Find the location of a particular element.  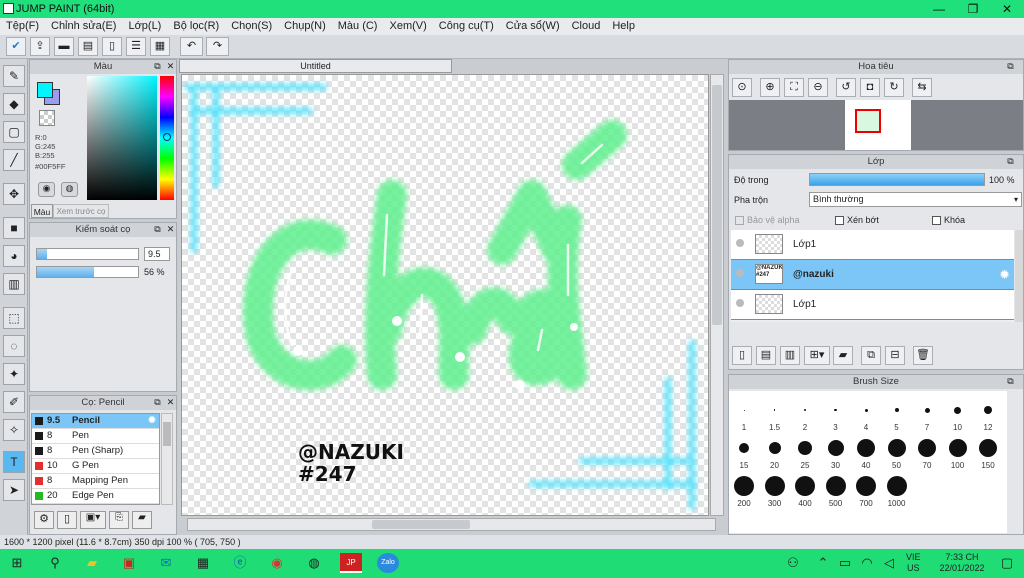

clock: 7:33 CH 22/01/2022 is located at coordinates (962, 563).